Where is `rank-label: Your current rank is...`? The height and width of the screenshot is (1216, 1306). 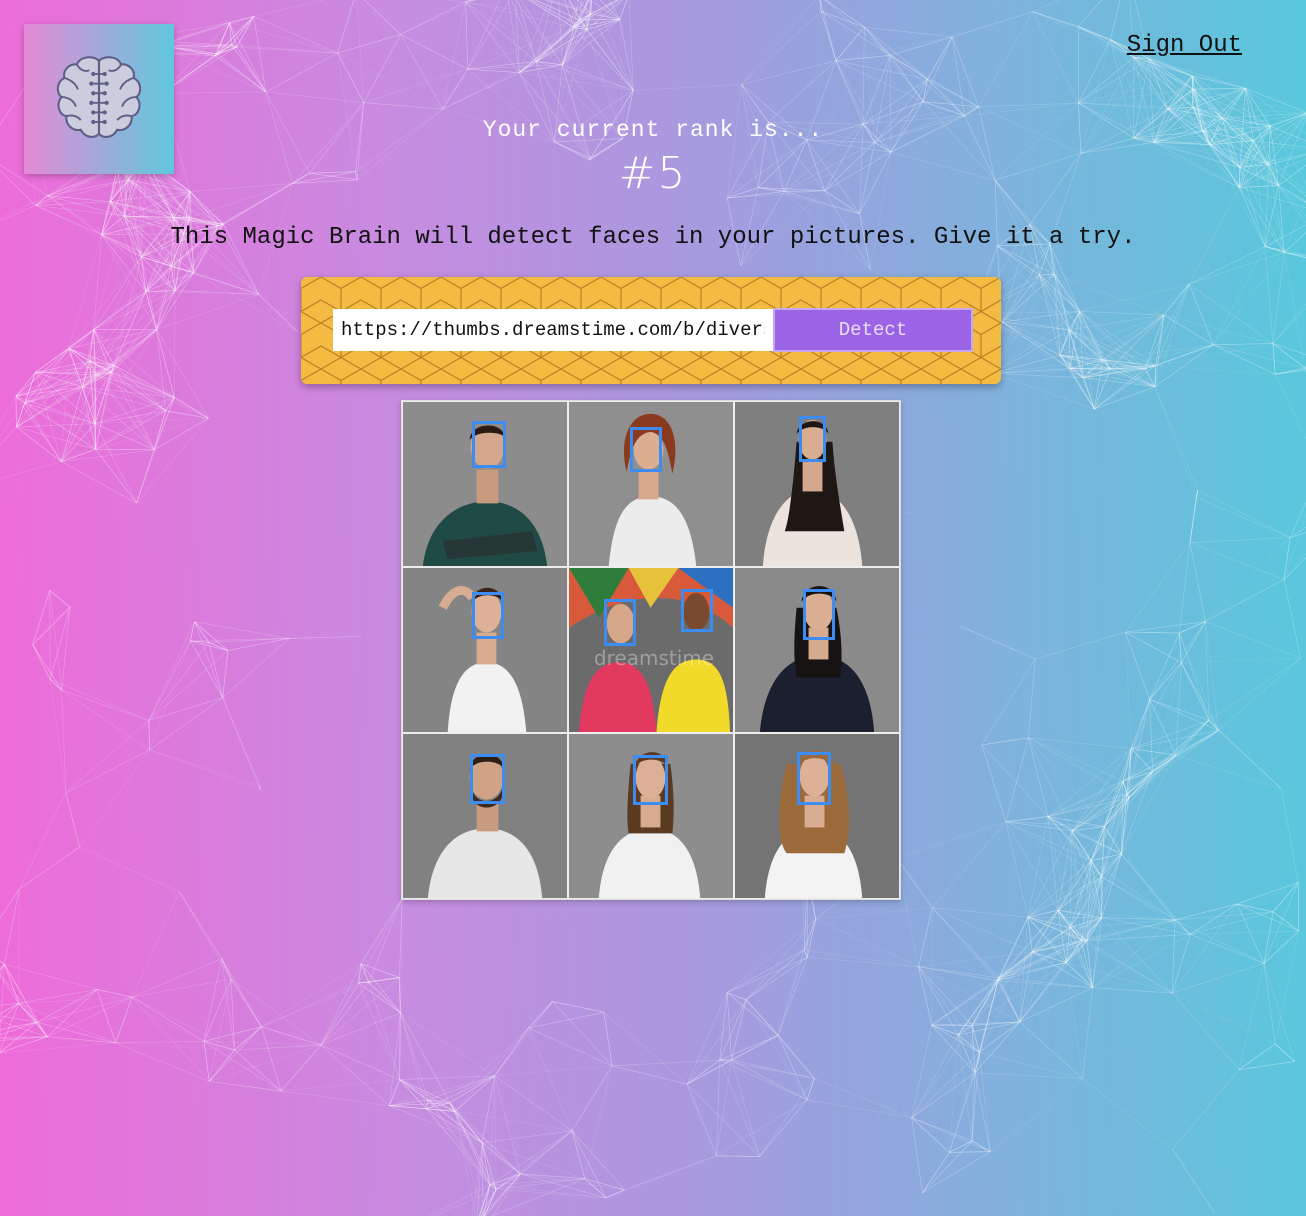 rank-label: Your current rank is... is located at coordinates (653, 130).